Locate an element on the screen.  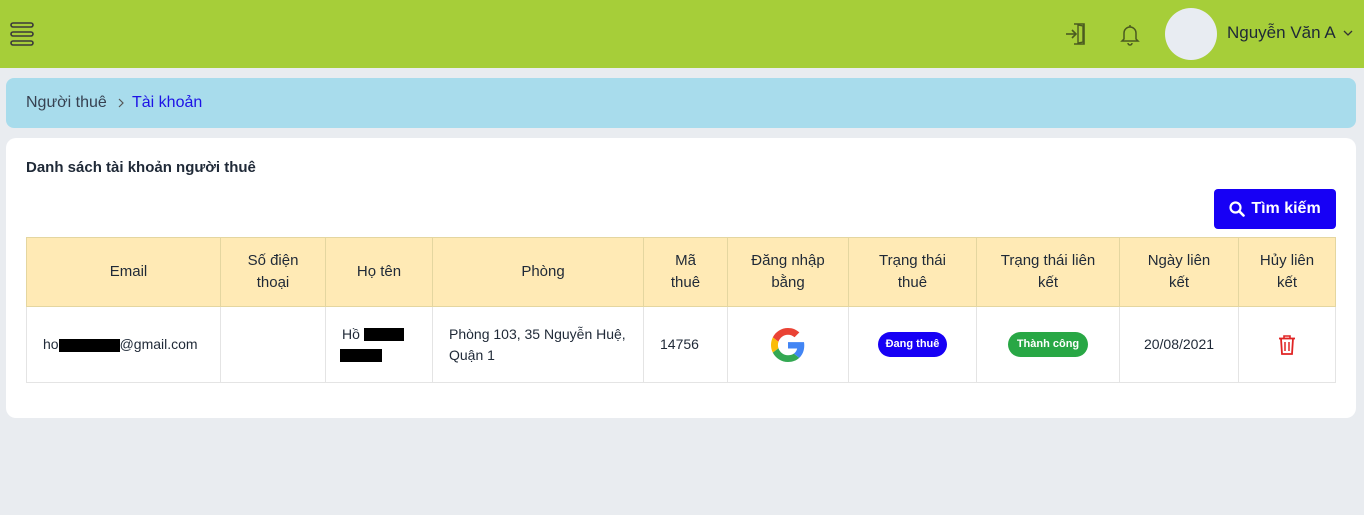
cell-login-method is located at coordinates (788, 344).